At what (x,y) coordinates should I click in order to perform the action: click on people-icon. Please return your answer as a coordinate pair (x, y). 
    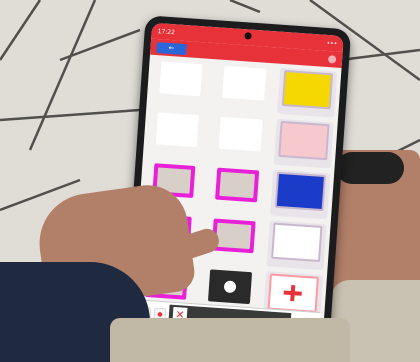
    Looking at the image, I should click on (300, 191).